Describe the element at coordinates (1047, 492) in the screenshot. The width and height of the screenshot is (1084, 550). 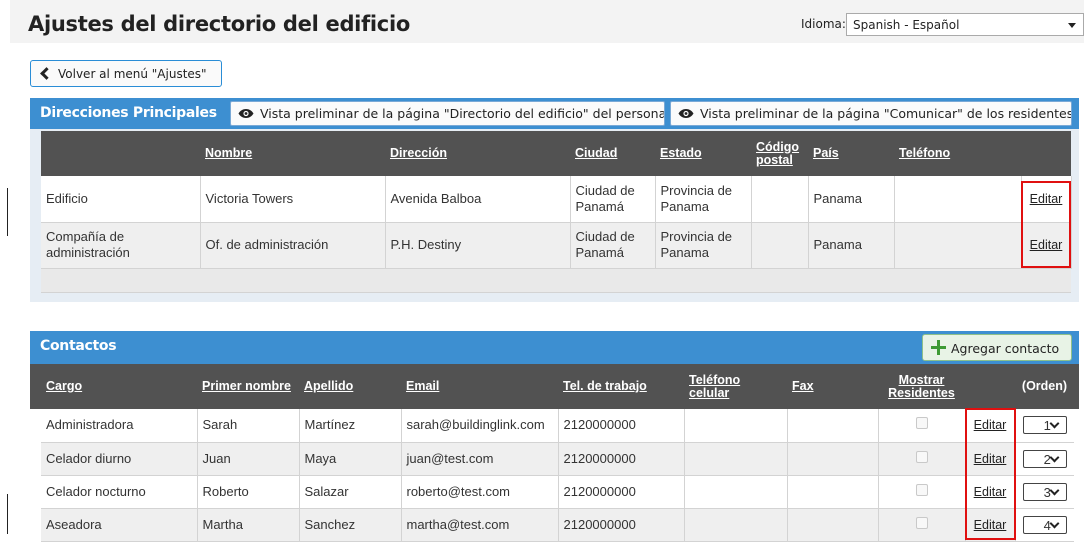
I see `order-value: 3` at that location.